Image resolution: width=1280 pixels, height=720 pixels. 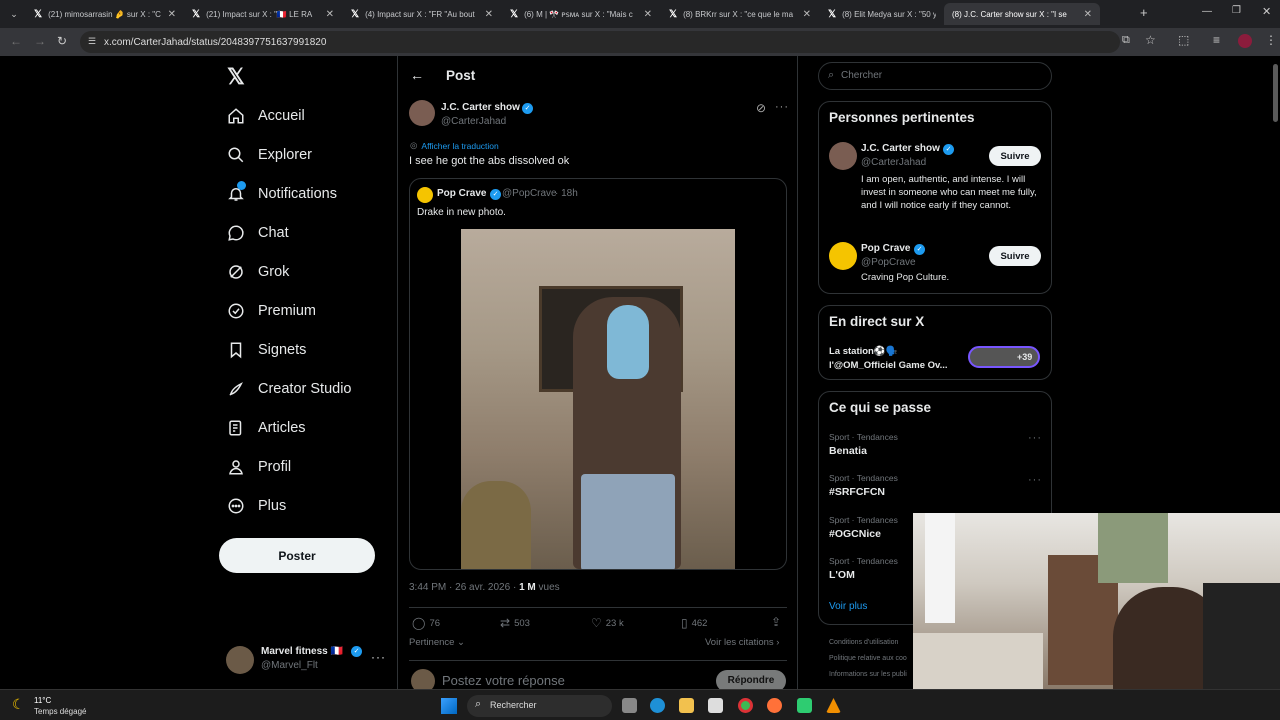 I want to click on extensions-icon: ⬚, so click(x=1183, y=40).